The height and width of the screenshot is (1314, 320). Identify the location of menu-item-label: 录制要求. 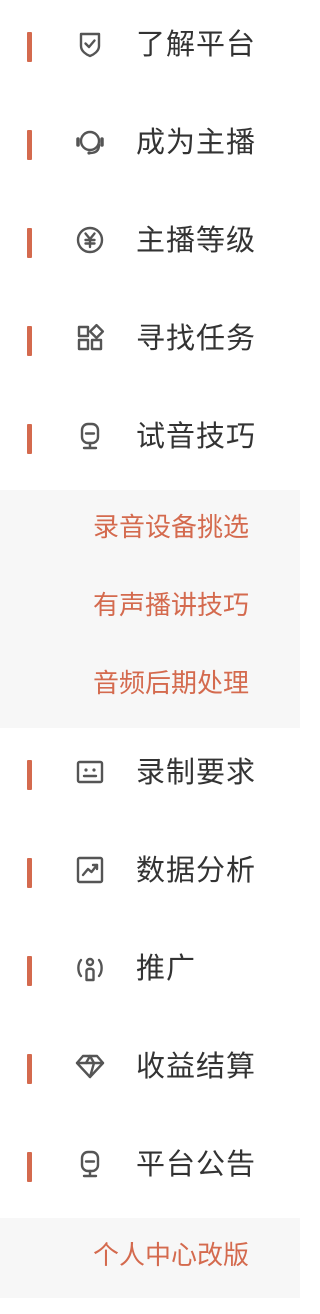
(196, 772).